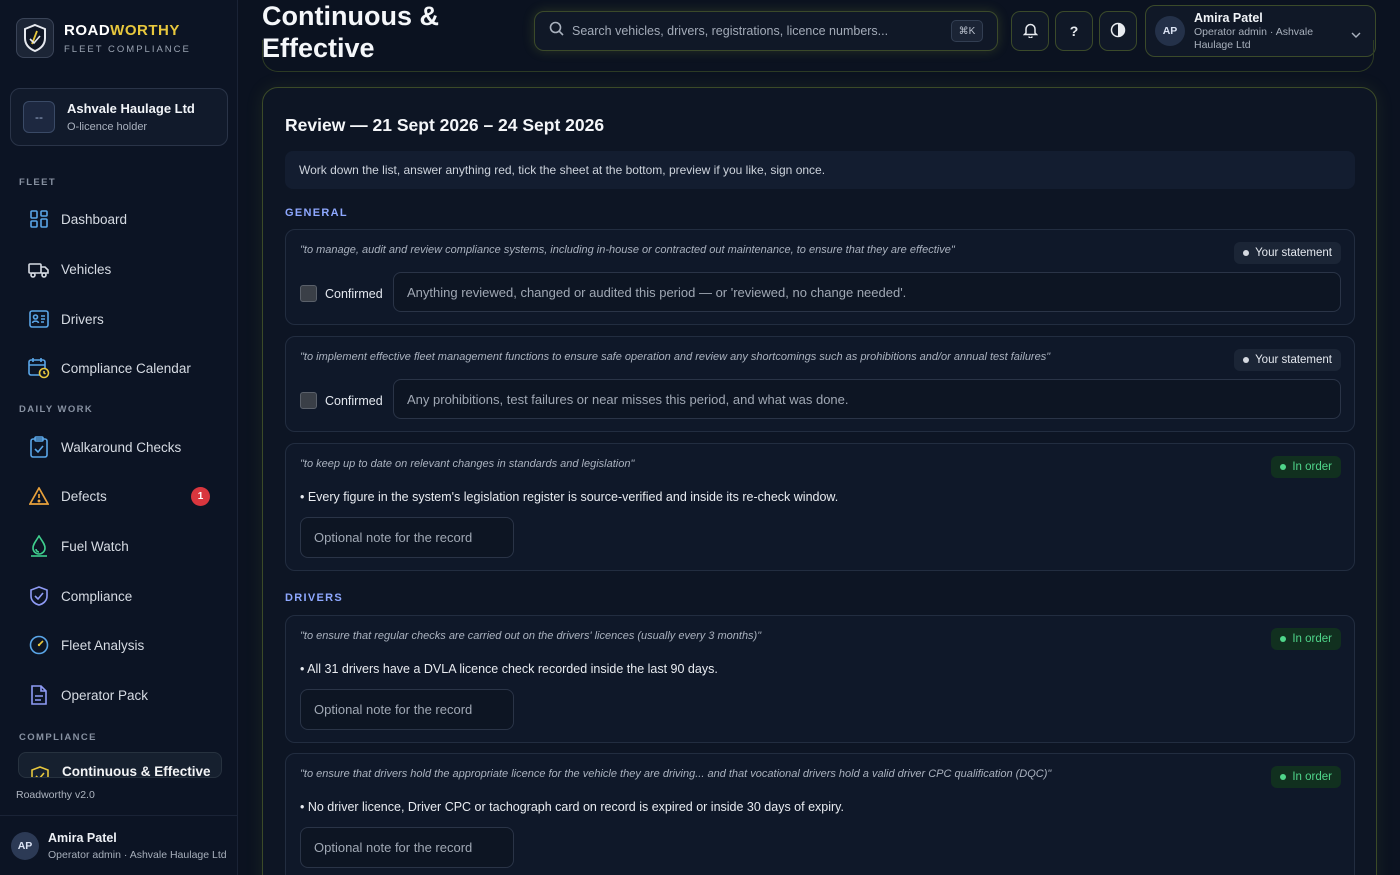  I want to click on app-version: Roadworthy v2.0, so click(55, 795).